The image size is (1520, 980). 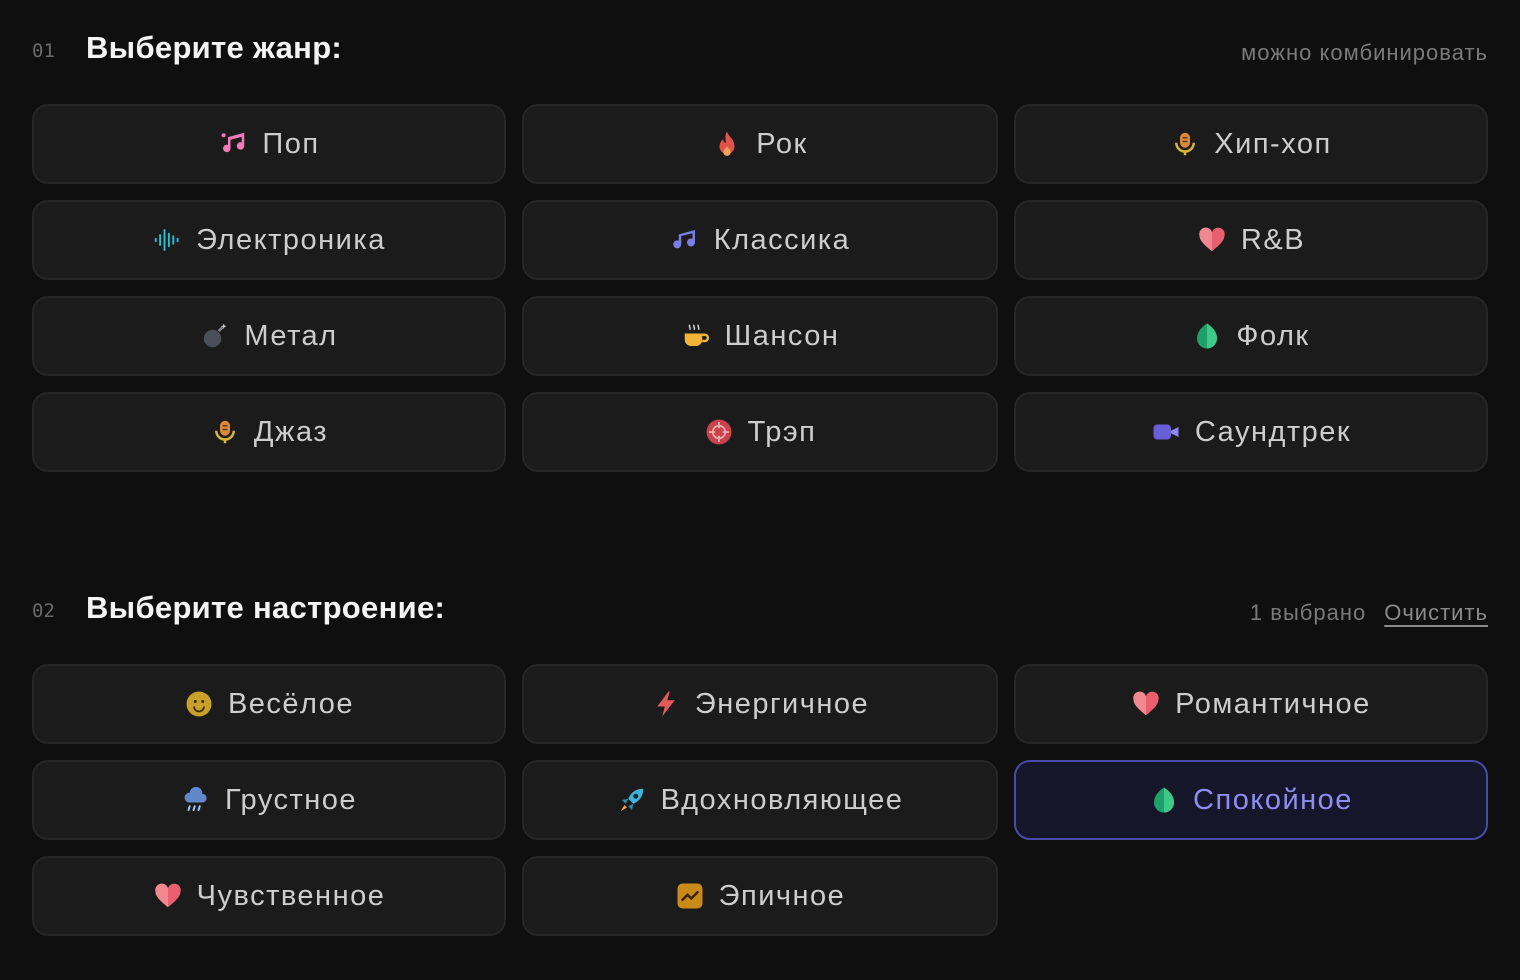 I want to click on genre-label: Поп, so click(x=291, y=143).